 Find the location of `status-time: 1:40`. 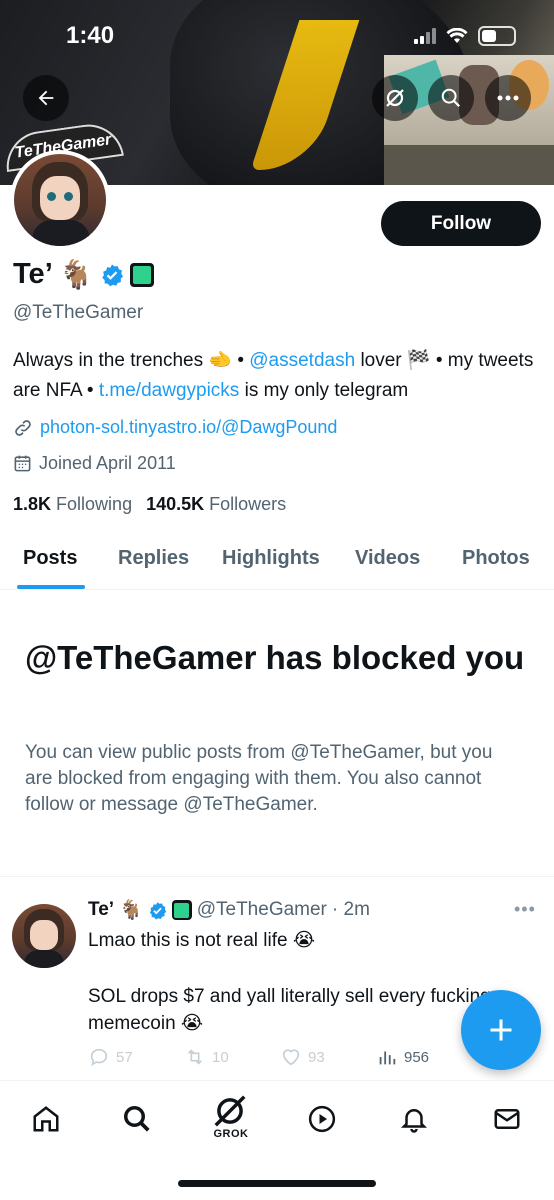

status-time: 1:40 is located at coordinates (90, 35).